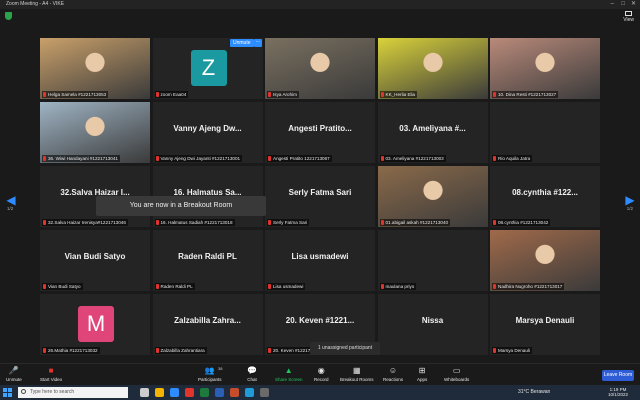 The width and height of the screenshot is (640, 400). Describe the element at coordinates (204, 392) in the screenshot. I see `excel-icon` at that location.